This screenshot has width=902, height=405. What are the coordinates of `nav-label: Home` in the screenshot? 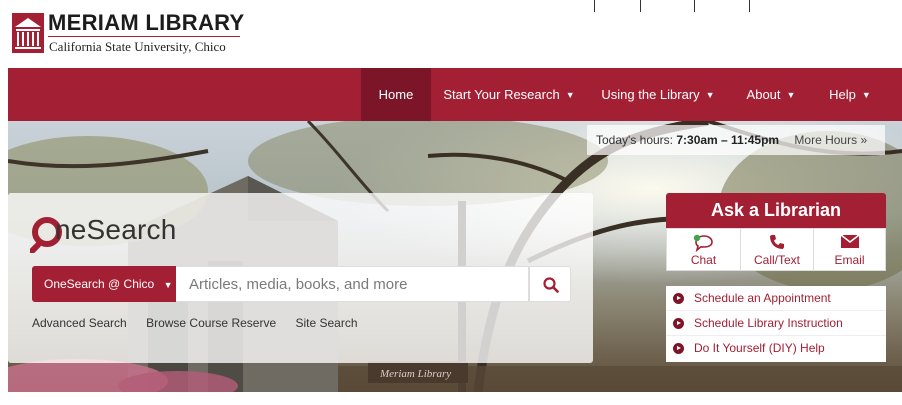 It's located at (396, 94).